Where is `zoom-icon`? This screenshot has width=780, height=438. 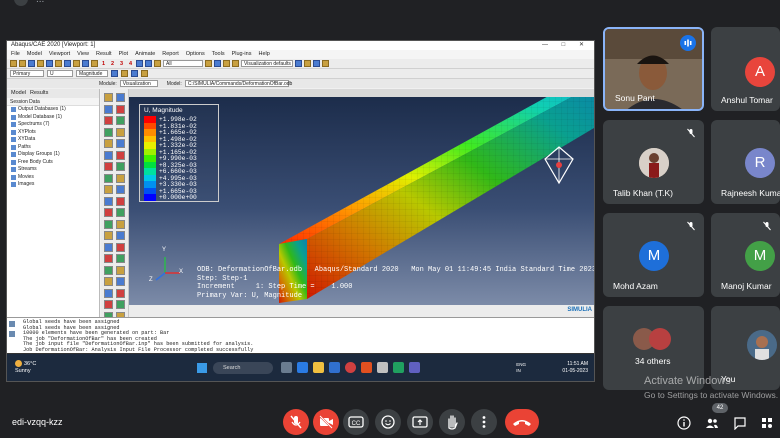 zoom-icon is located at coordinates (67, 63).